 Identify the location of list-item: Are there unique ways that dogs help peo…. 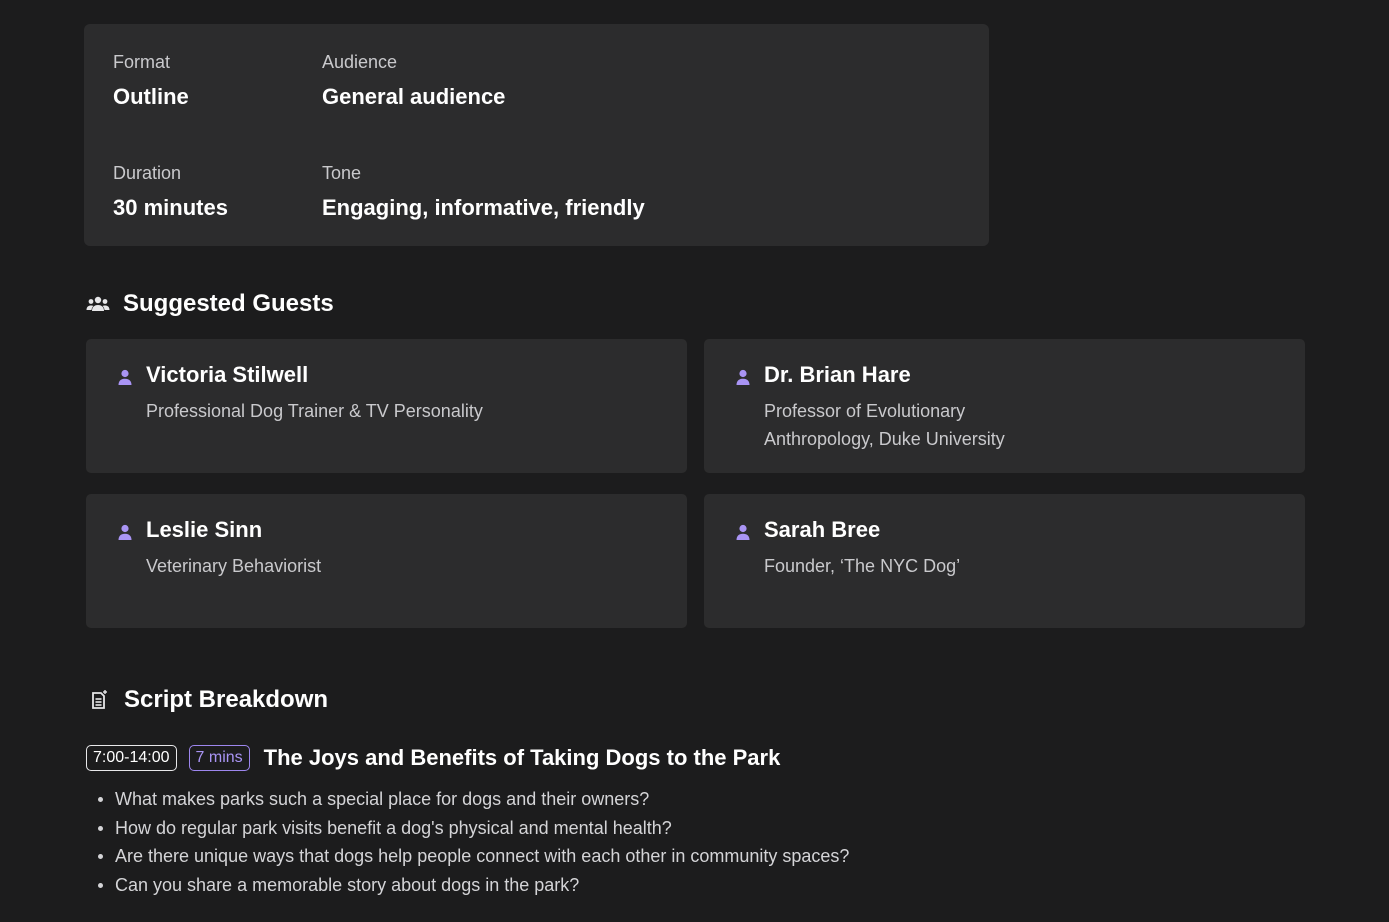
(473, 856).